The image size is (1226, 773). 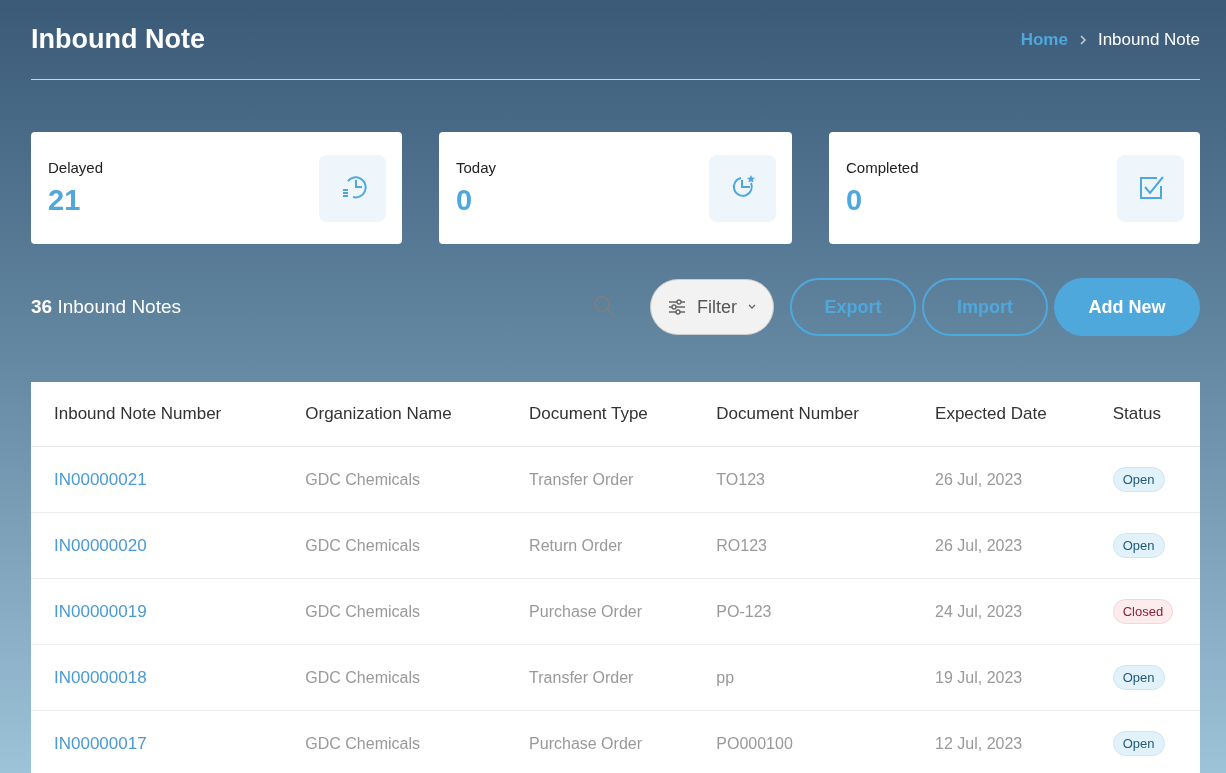 I want to click on page-title: Inbound Note, so click(x=118, y=39).